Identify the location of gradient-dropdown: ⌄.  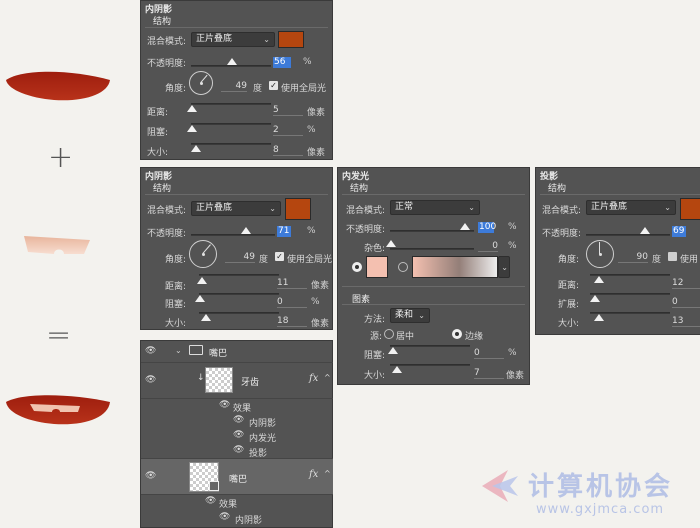
(504, 267).